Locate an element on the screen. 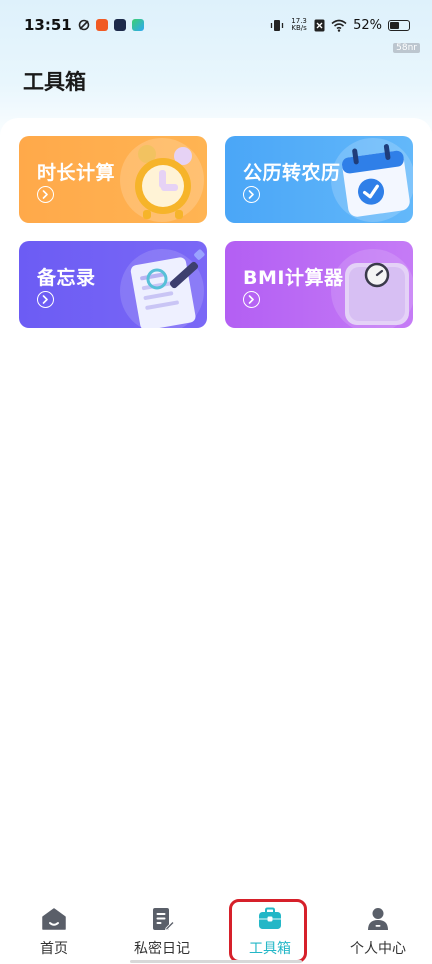  memo-pen-icon is located at coordinates (162, 288).